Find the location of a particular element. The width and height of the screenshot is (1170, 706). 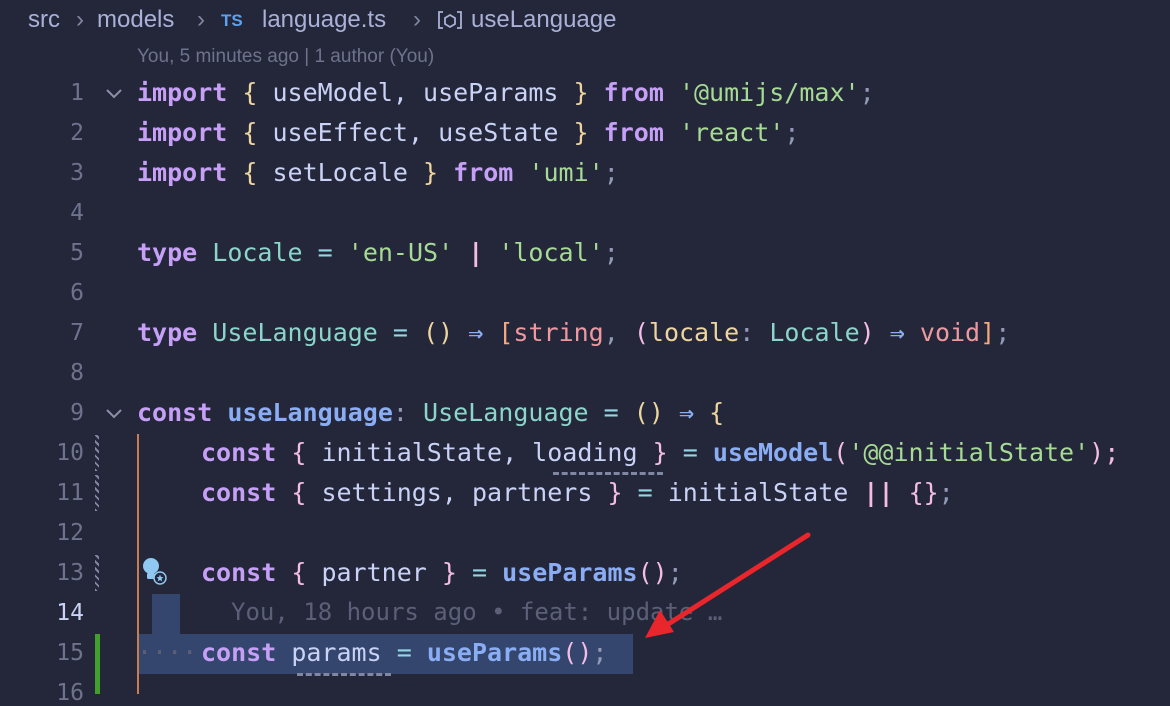

operator: | is located at coordinates (476, 252).